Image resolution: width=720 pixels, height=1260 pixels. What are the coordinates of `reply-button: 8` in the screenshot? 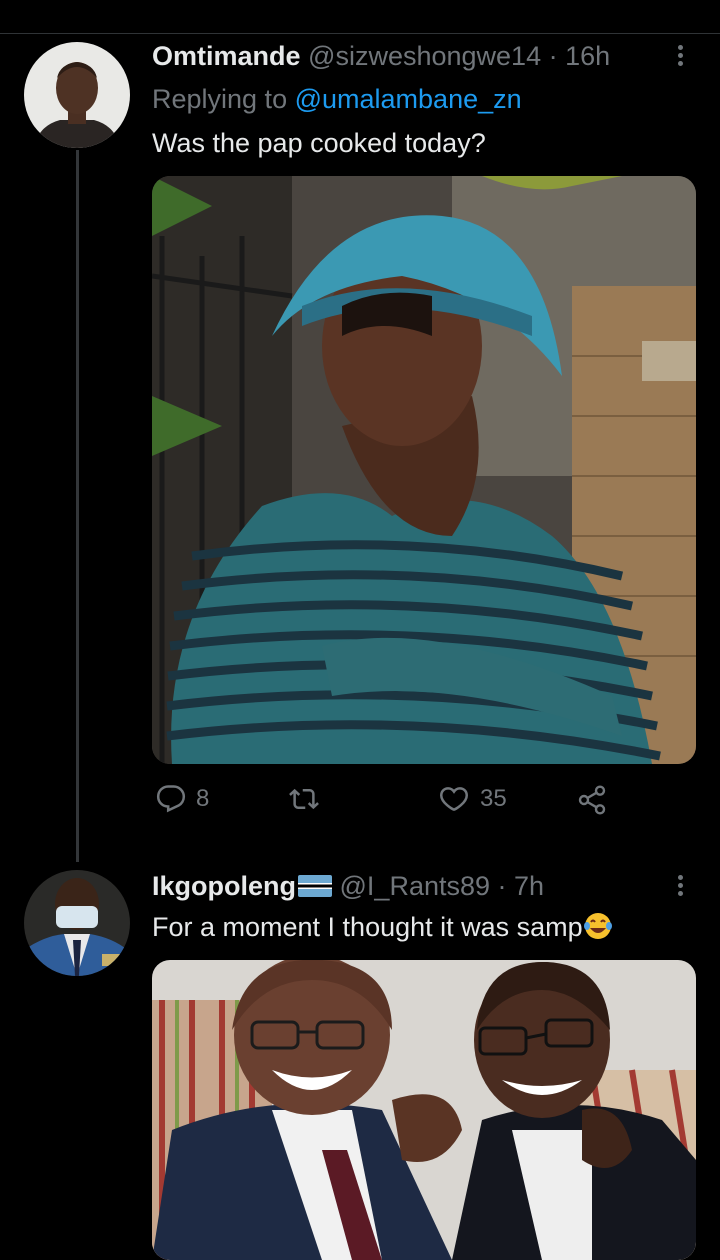 It's located at (182, 799).